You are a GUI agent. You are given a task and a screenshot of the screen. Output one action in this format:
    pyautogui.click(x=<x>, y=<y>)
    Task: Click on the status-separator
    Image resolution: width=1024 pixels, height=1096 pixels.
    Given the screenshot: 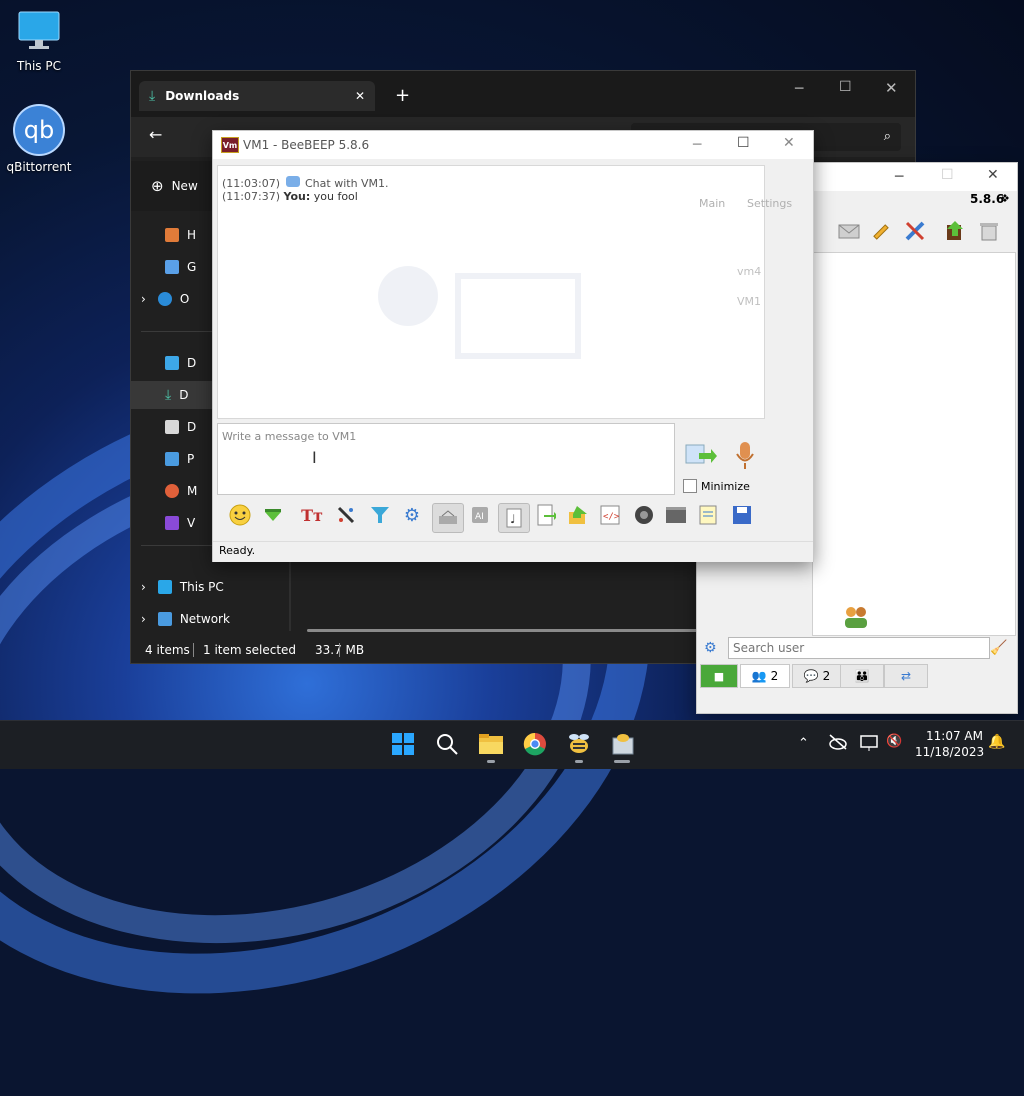 What is the action you would take?
    pyautogui.click(x=339, y=650)
    